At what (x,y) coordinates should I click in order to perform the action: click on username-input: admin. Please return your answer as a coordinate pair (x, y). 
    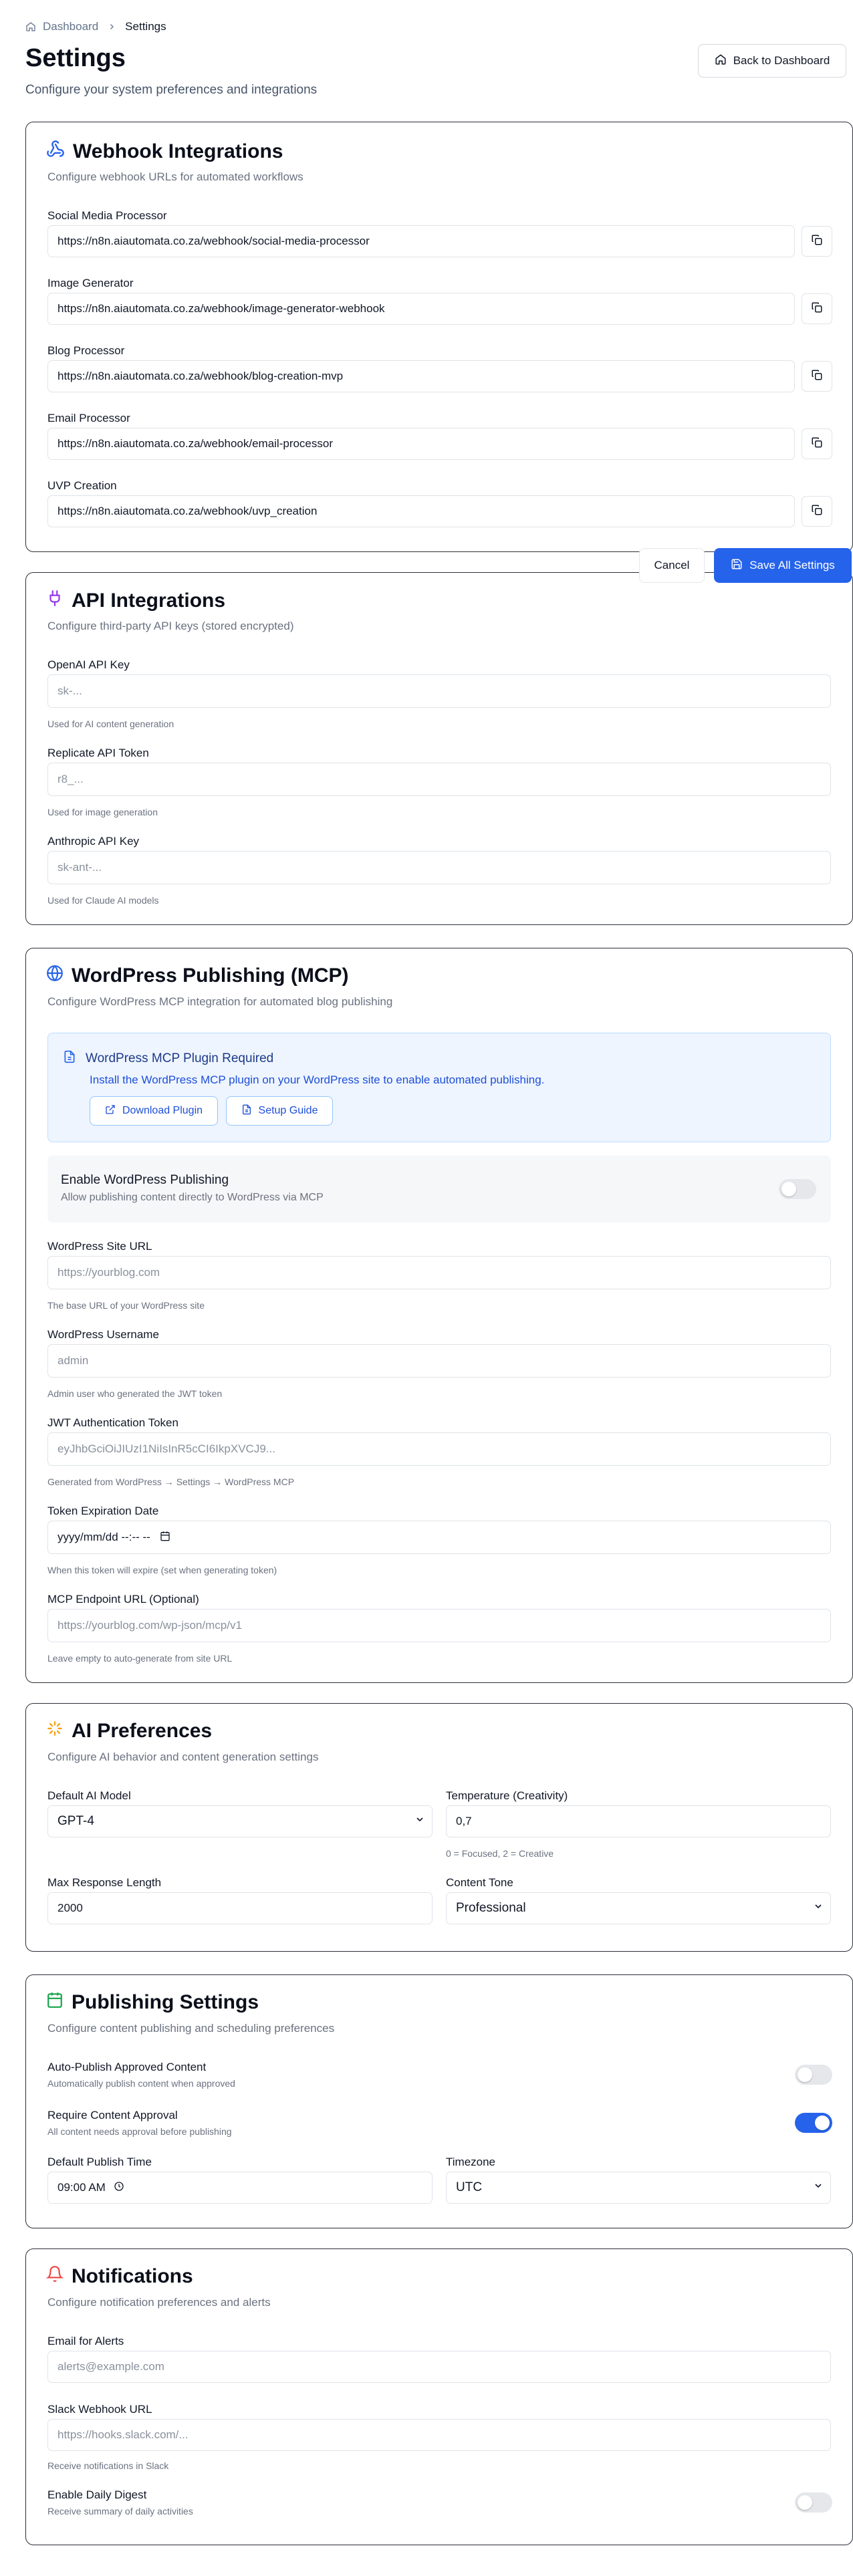
    Looking at the image, I should click on (439, 1361).